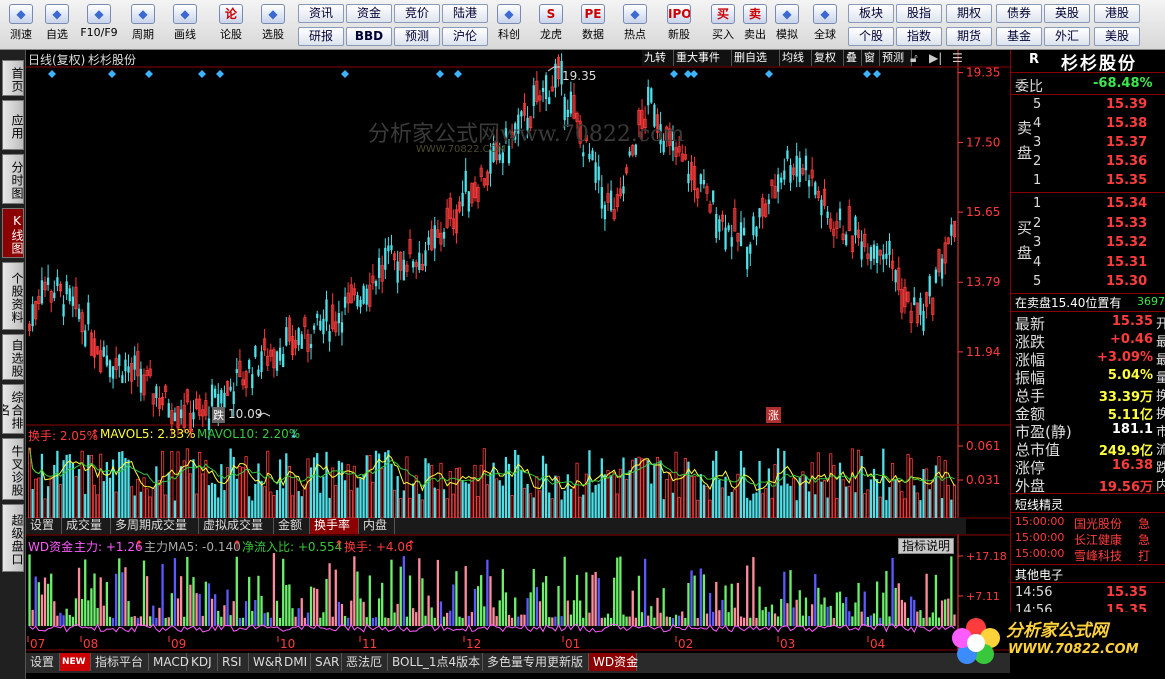 The width and height of the screenshot is (1165, 679). Describe the element at coordinates (266, 662) in the screenshot. I see `bottom-tab-6: W&R` at that location.